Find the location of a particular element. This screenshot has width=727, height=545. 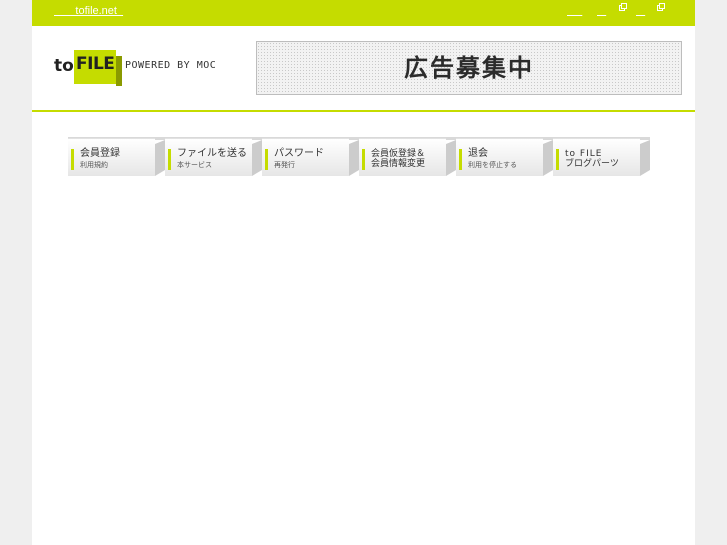

tofile-logo: to FILE POWERED BY MOC is located at coordinates (141, 69).